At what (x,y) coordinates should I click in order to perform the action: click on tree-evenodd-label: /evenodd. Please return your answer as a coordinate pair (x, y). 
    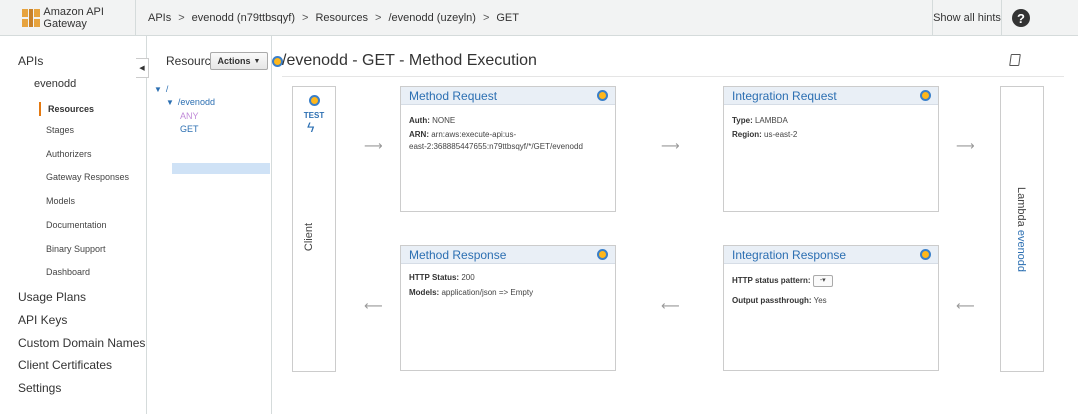
    Looking at the image, I should click on (196, 102).